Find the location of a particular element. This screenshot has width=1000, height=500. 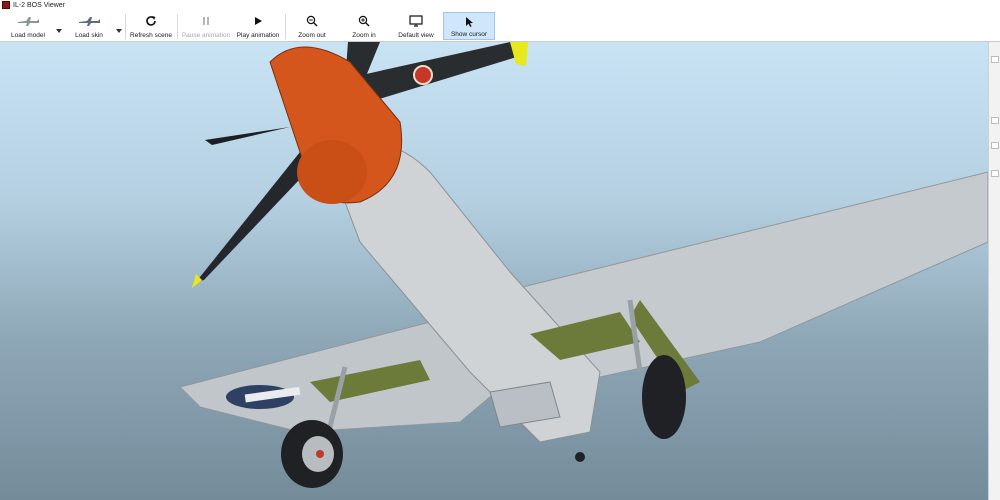

pause-animation-label: Pause animation is located at coordinates (206, 35).